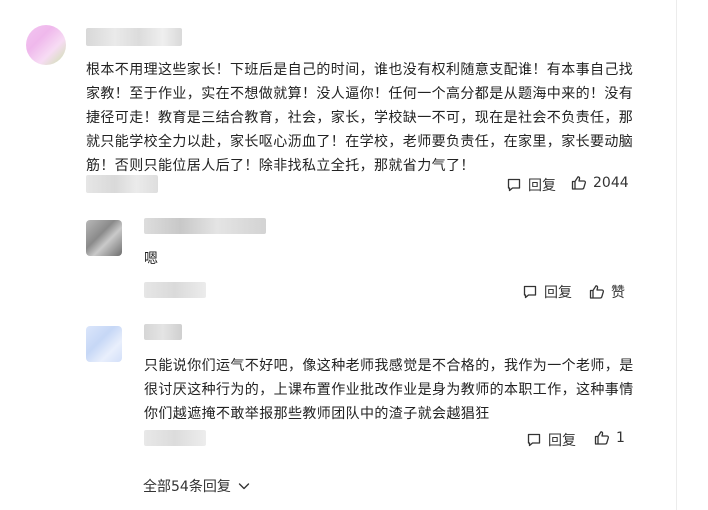  I want to click on comment-text-line: 你们越遮掩不敢举报那些教师团队中的渣子就会越猖狂, so click(317, 414).